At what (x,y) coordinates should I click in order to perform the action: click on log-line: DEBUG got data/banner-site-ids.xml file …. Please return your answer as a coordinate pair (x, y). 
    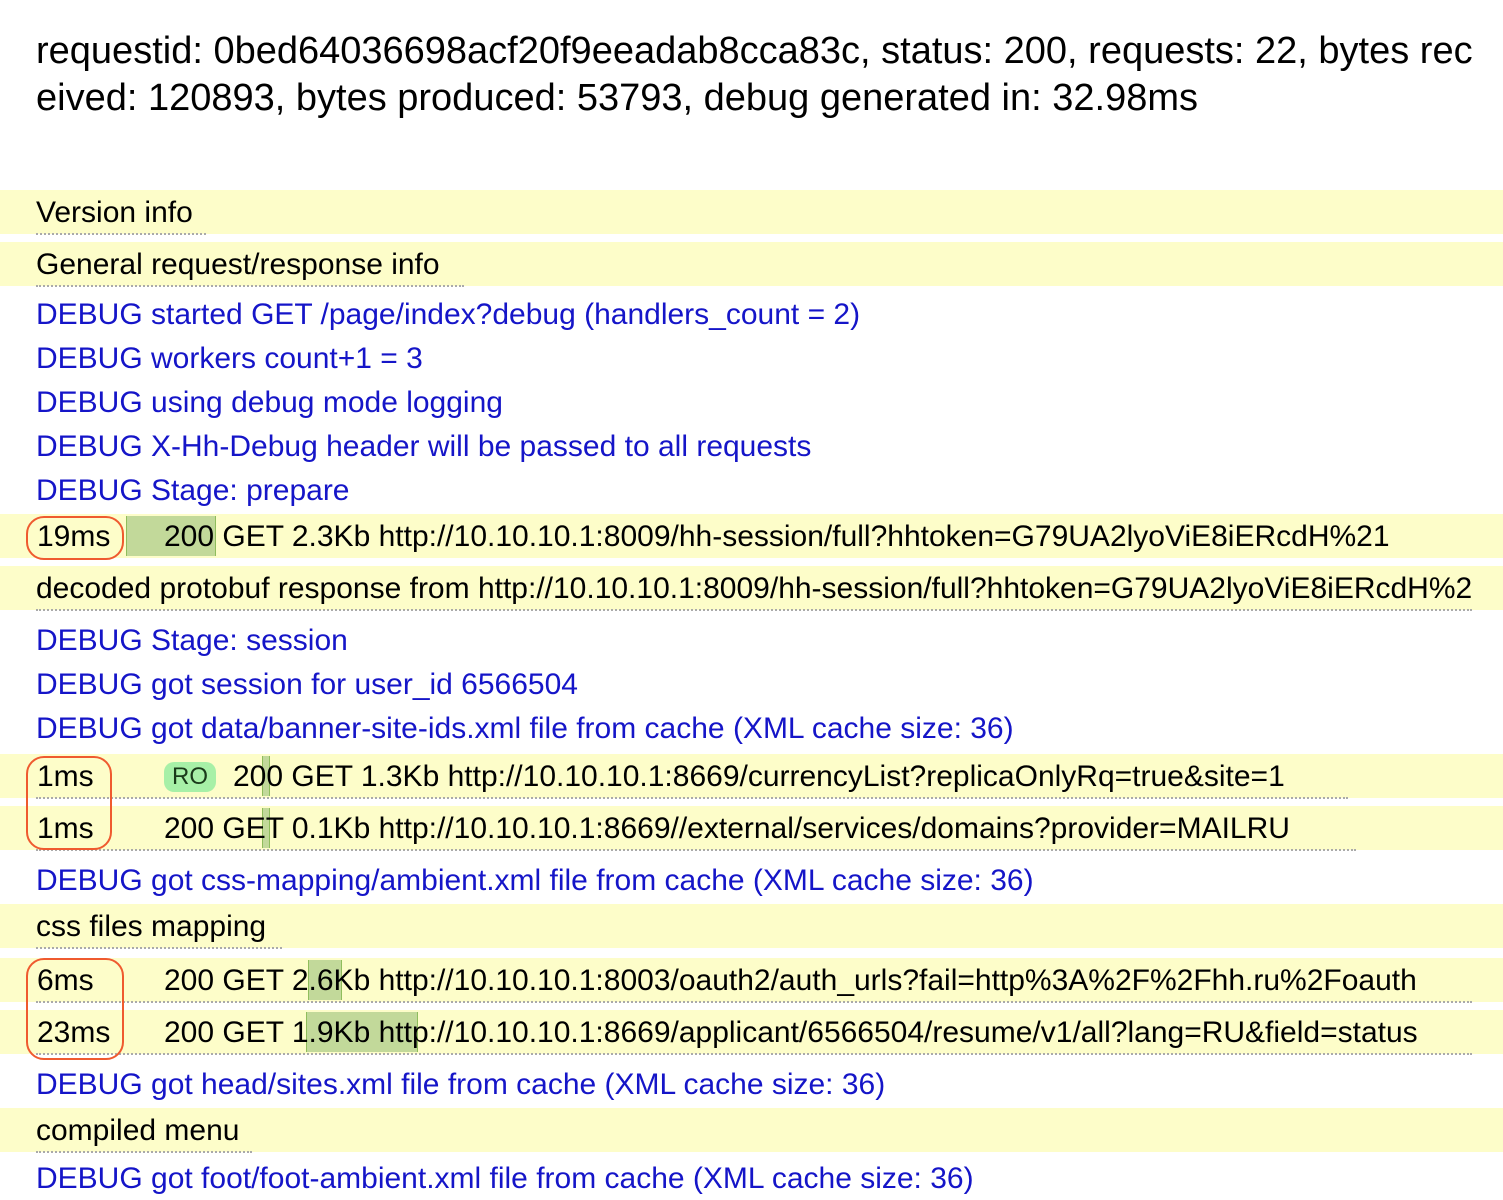
    Looking at the image, I should click on (525, 728).